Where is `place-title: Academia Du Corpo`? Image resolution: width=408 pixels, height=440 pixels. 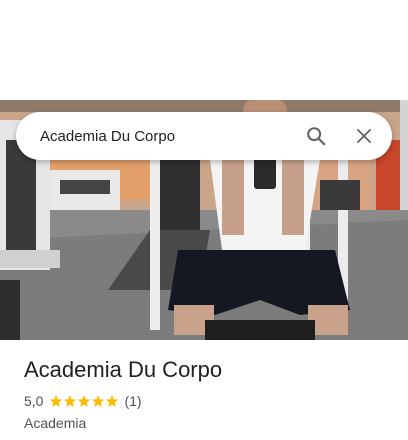 place-title: Academia Du Corpo is located at coordinates (208, 370).